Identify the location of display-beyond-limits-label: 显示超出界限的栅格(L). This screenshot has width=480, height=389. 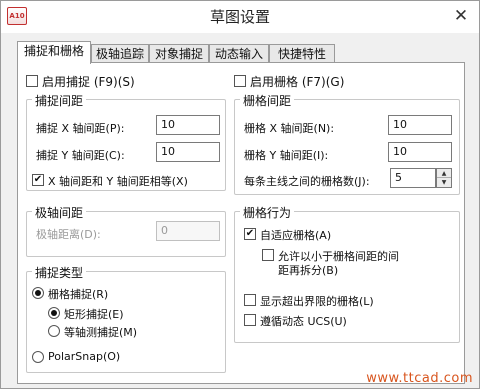
(317, 301).